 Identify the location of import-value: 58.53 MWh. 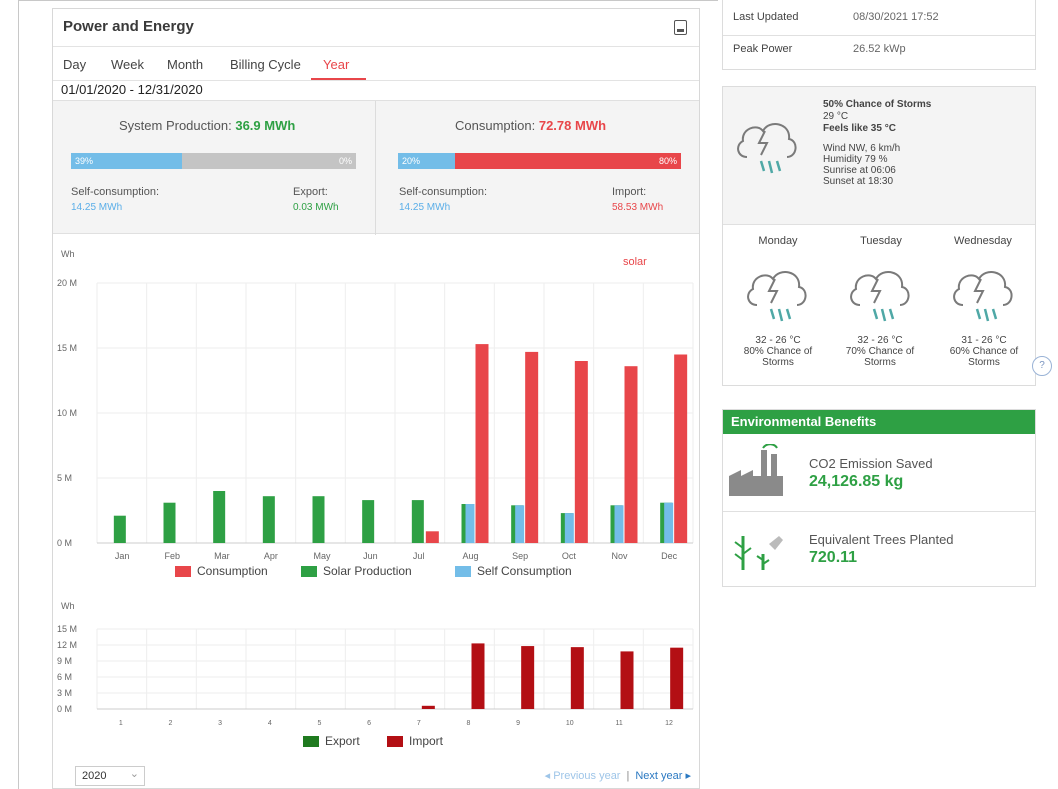
(638, 207).